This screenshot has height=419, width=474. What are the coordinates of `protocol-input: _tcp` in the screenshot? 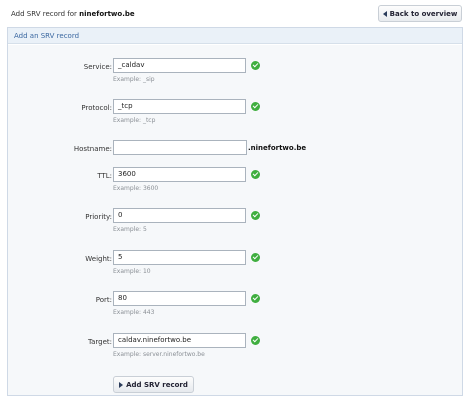 It's located at (179, 106).